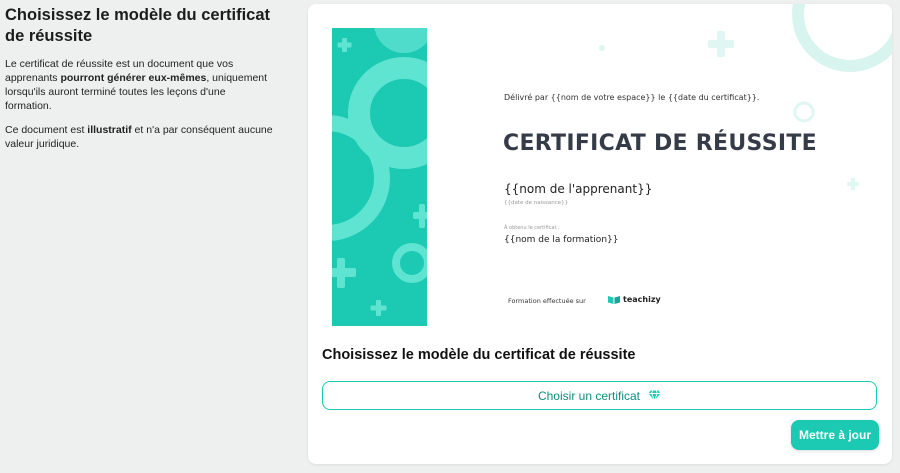 The width and height of the screenshot is (900, 473). I want to click on learner-name: {{nom de l'apprenant}}, so click(578, 189).